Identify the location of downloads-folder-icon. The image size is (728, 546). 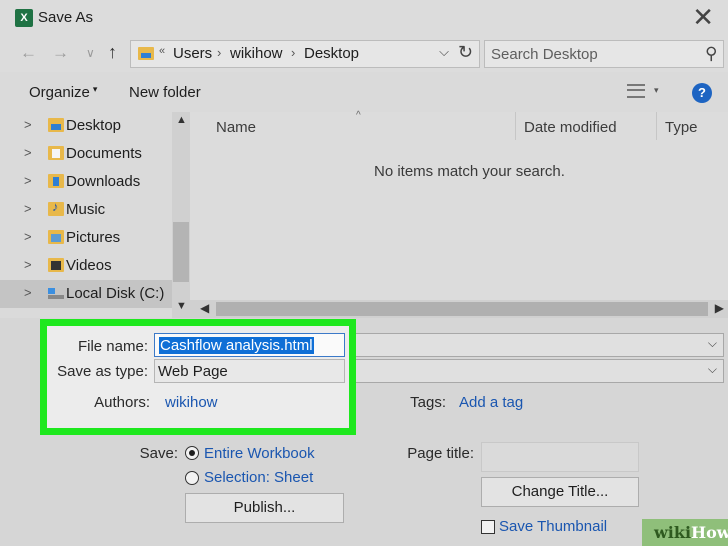
(56, 181).